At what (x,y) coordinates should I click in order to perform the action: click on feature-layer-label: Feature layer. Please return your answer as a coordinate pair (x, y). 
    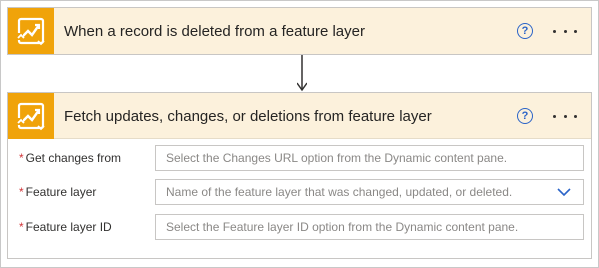
    Looking at the image, I should click on (61, 192).